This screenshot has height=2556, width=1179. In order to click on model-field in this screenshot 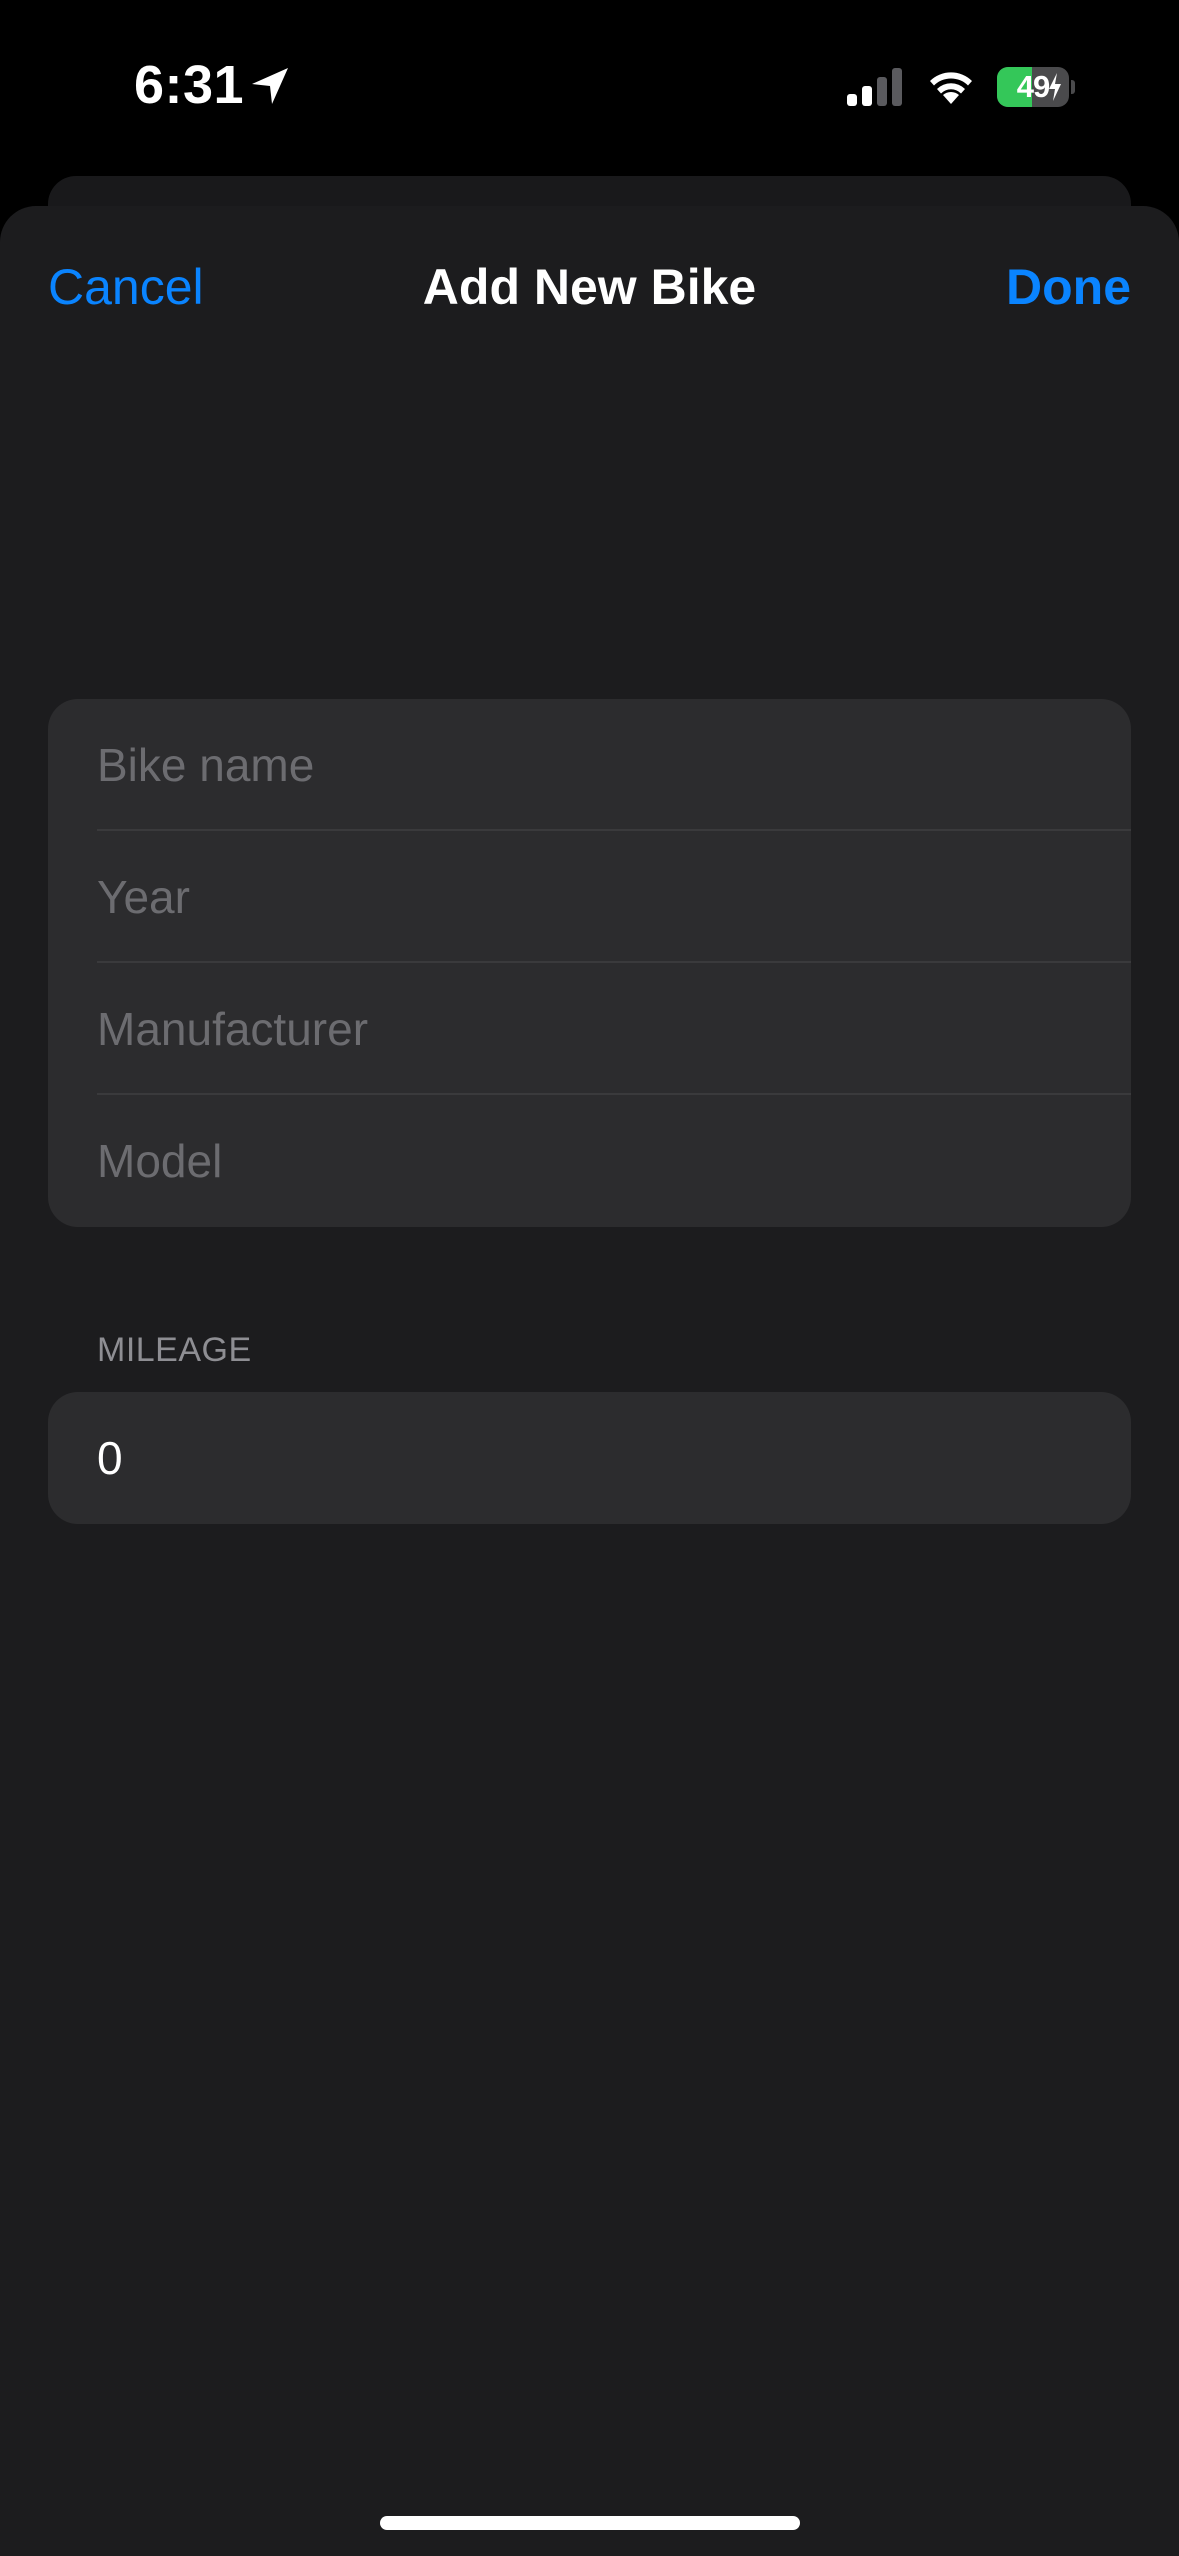, I will do `click(597, 1161)`.